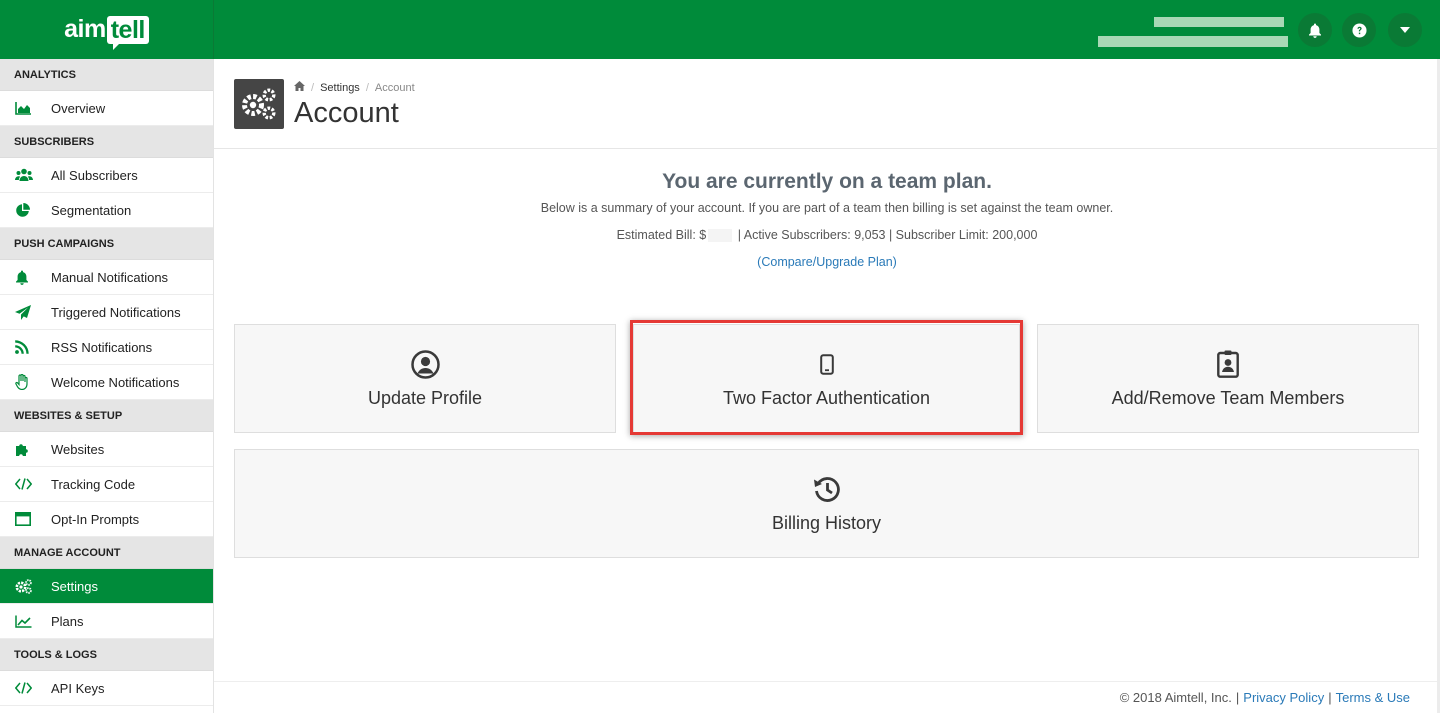  I want to click on pie-chart-icon, so click(26, 210).